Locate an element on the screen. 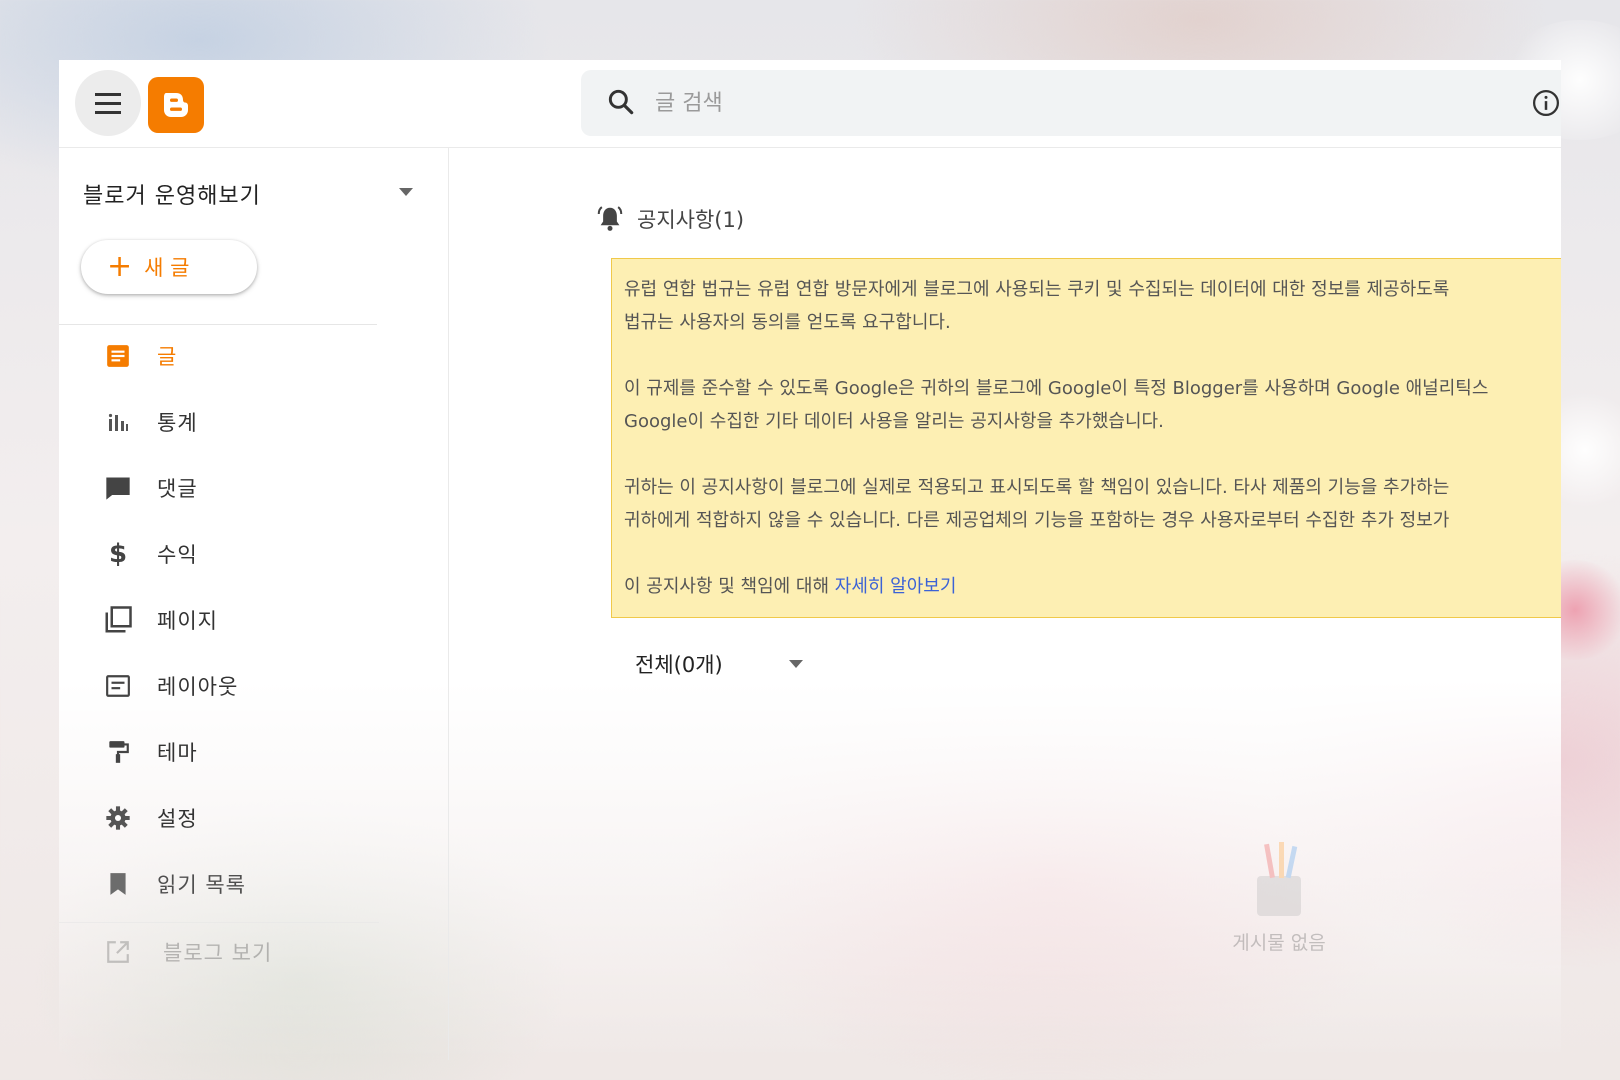 Image resolution: width=1620 pixels, height=1080 pixels. comment-icon is located at coordinates (118, 488).